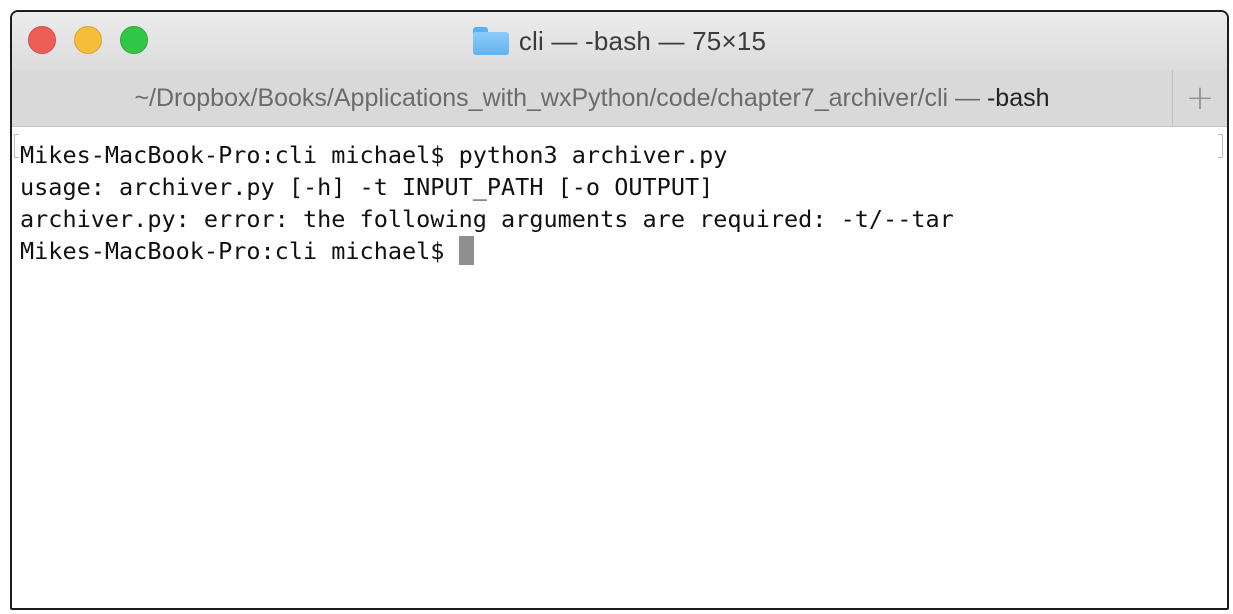 The width and height of the screenshot is (1233, 614). What do you see at coordinates (16, 146) in the screenshot?
I see `scroll-marker-left` at bounding box center [16, 146].